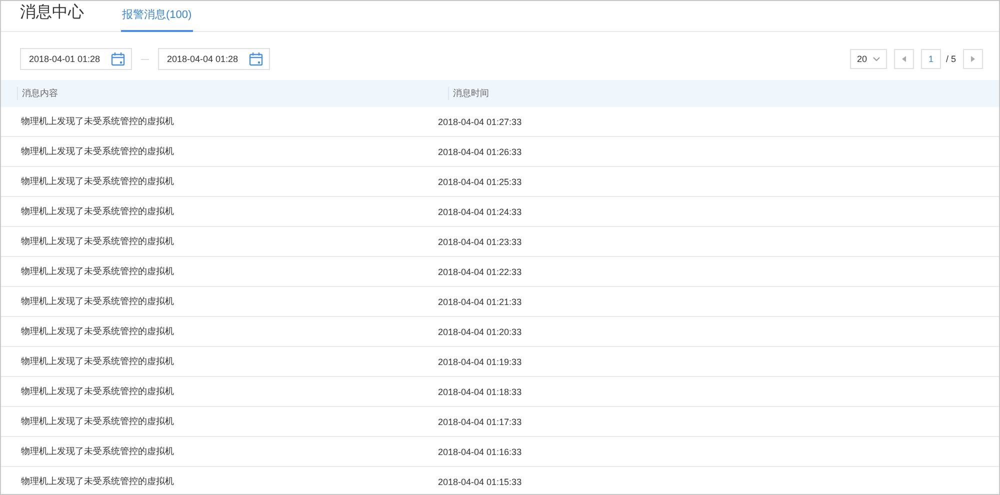 The width and height of the screenshot is (1000, 495). Describe the element at coordinates (876, 59) in the screenshot. I see `chevron-down-icon` at that location.